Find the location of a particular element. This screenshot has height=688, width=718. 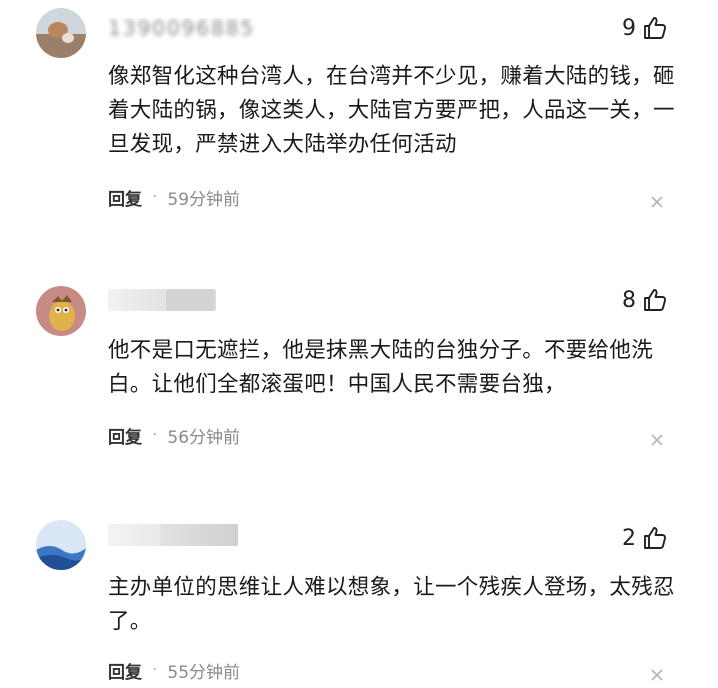

like-count: 2 is located at coordinates (629, 538).